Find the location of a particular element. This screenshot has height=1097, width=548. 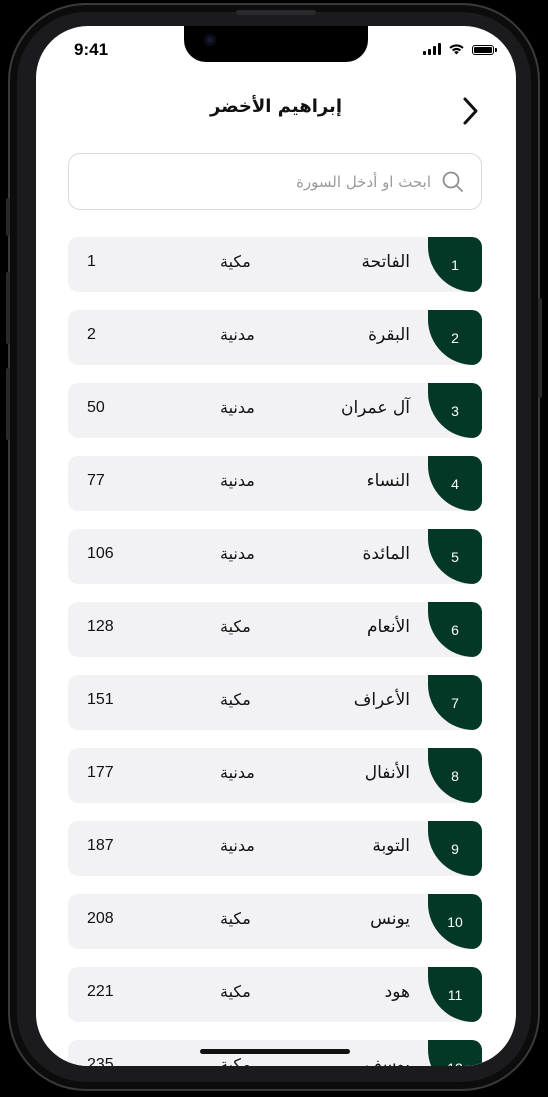

power-button is located at coordinates (540, 348).